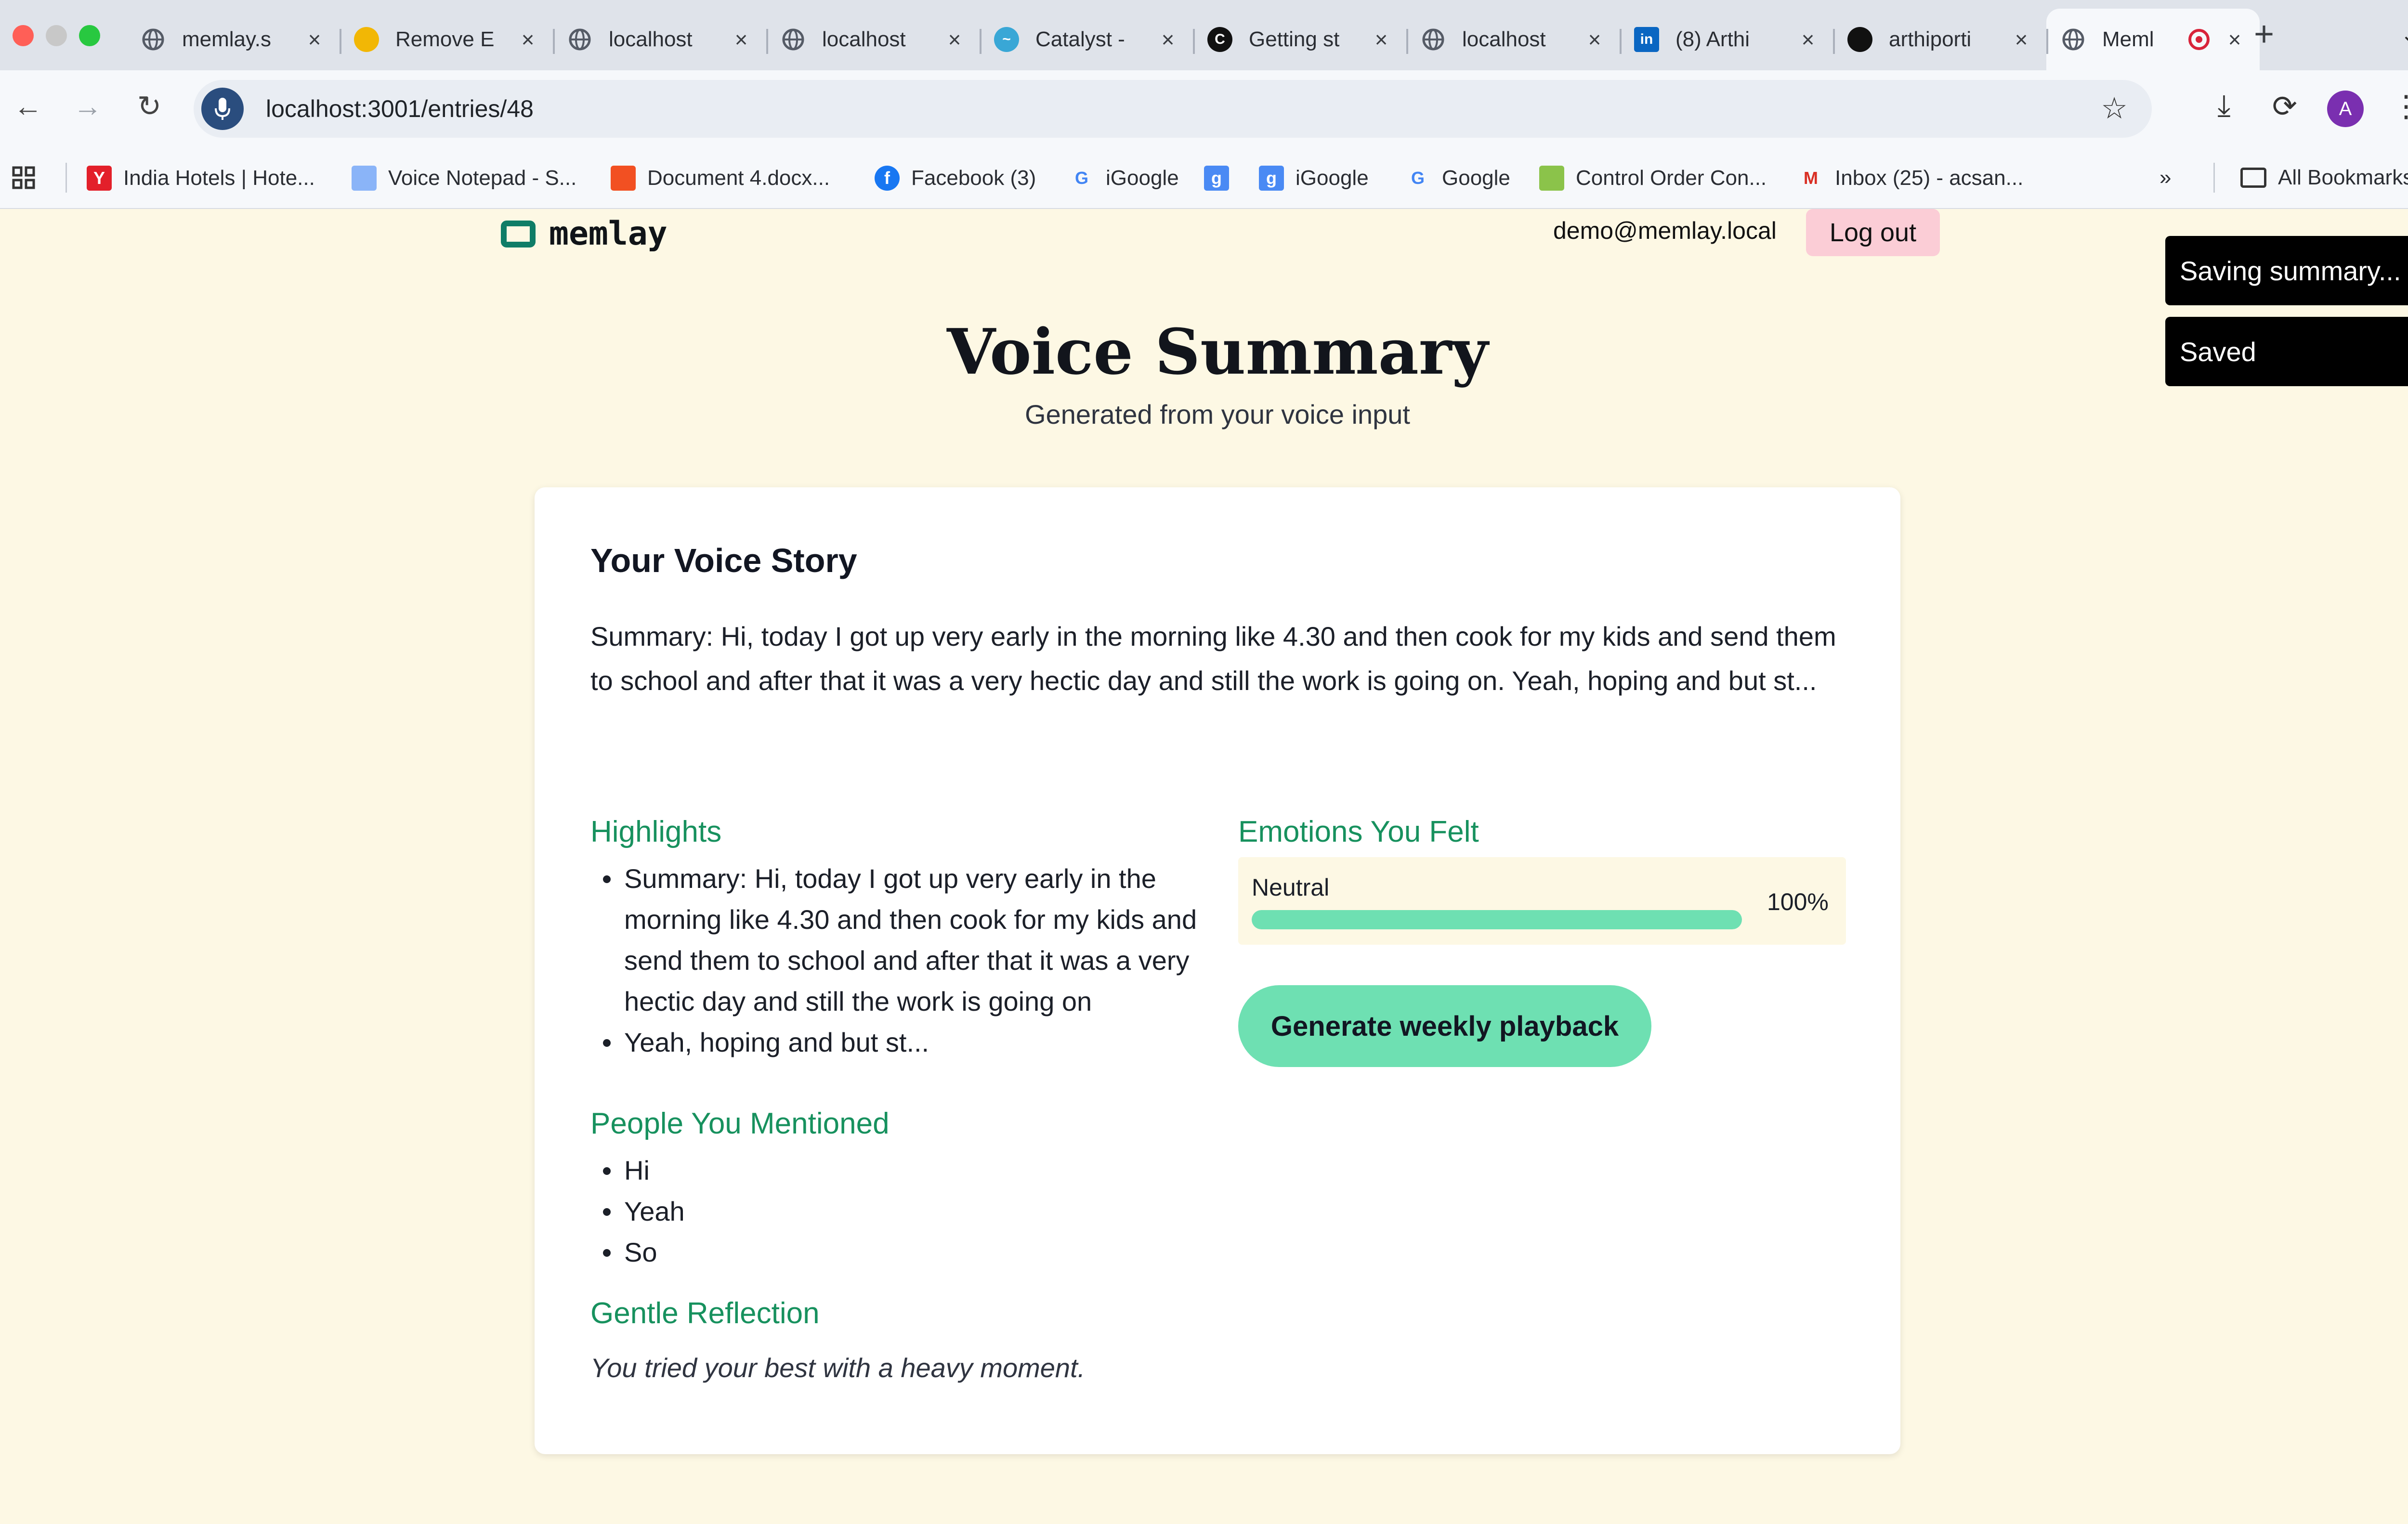  What do you see at coordinates (364, 178) in the screenshot?
I see `mic-icon` at bounding box center [364, 178].